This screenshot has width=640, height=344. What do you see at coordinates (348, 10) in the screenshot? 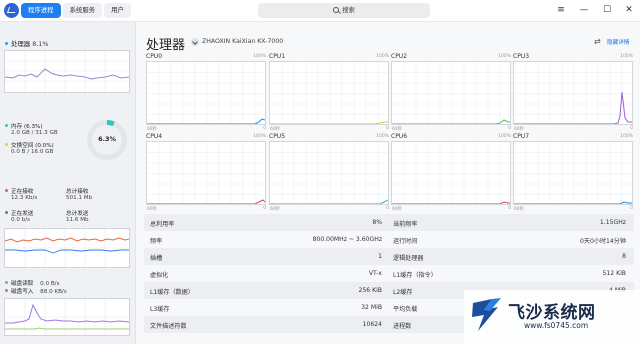
I see `search-label: 搜索` at bounding box center [348, 10].